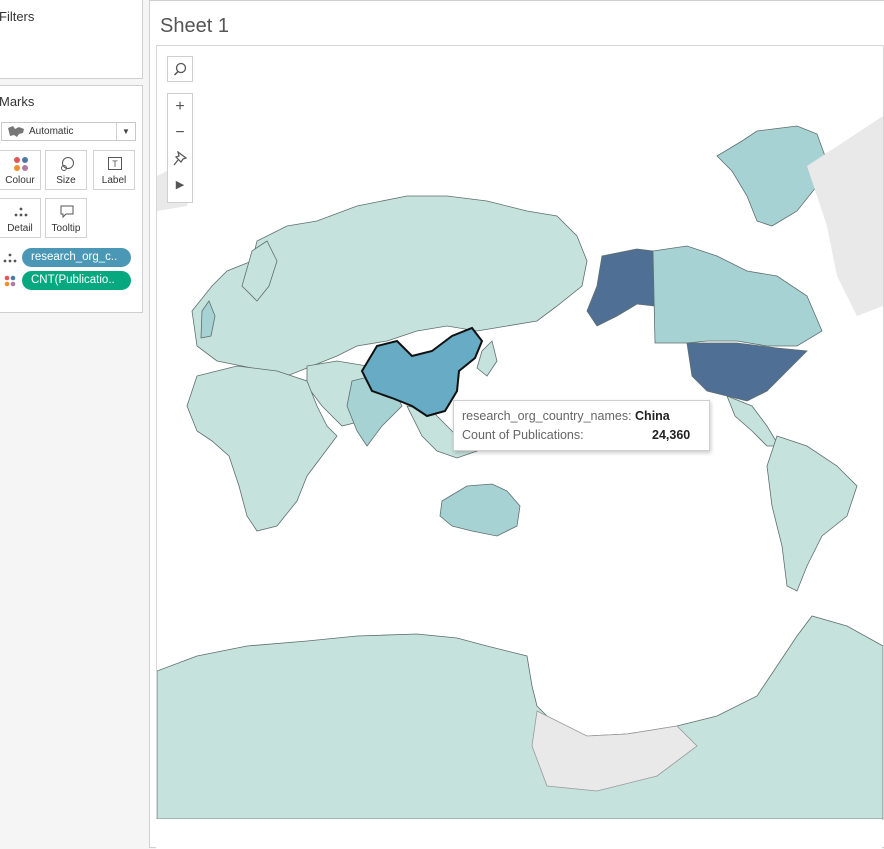 The image size is (884, 849). I want to click on colour-button: Colour, so click(20, 170).